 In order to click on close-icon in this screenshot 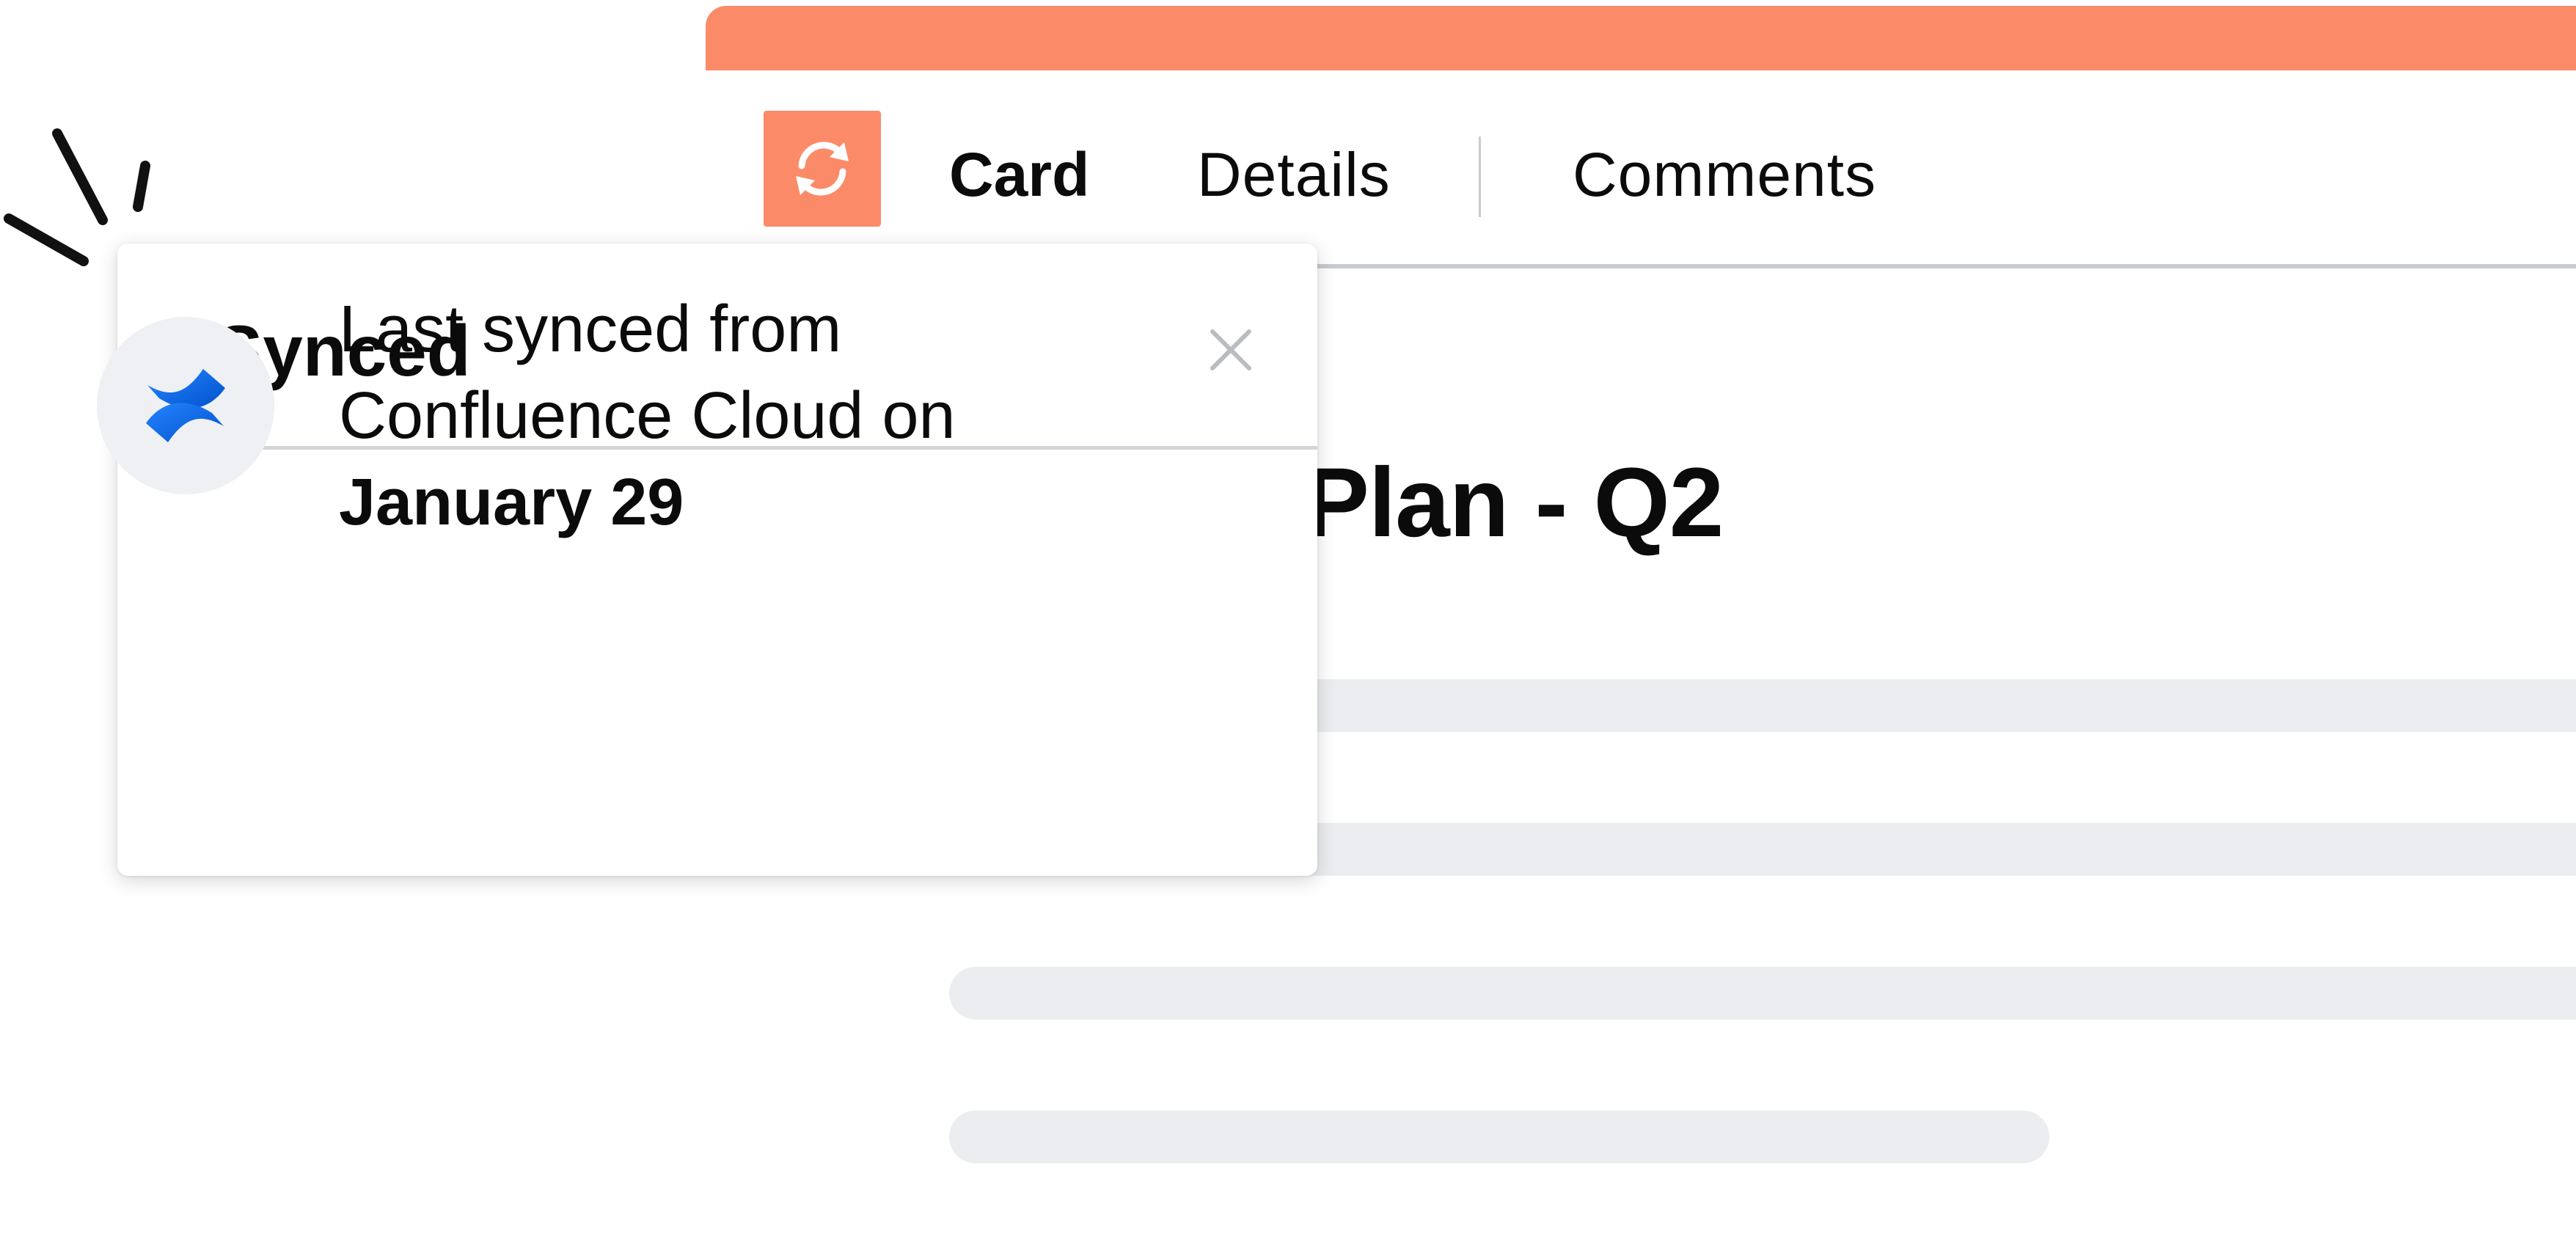, I will do `click(1231, 350)`.